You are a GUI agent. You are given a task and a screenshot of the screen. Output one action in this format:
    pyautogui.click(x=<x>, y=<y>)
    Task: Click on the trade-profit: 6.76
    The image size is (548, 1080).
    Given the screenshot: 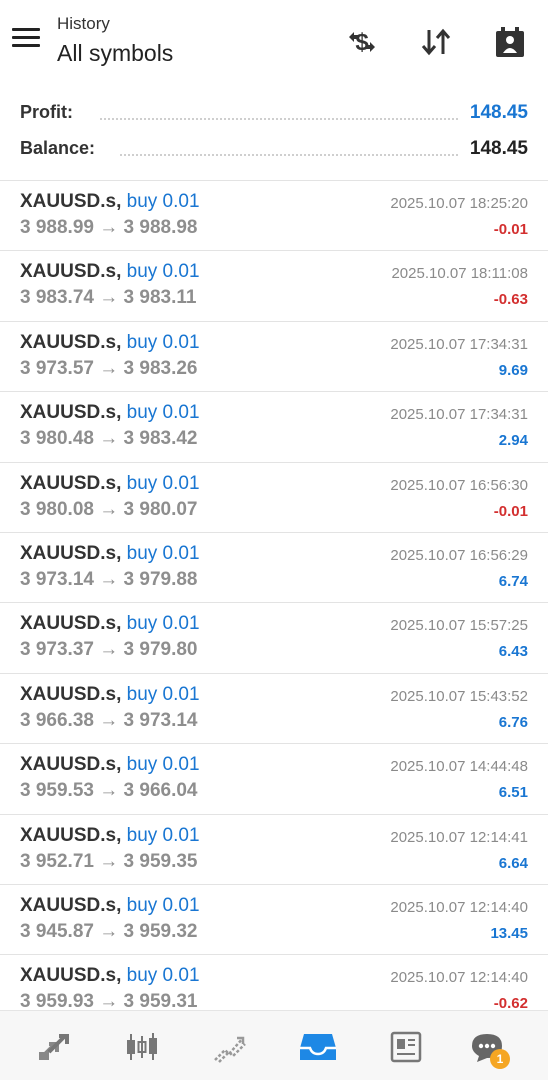 What is the action you would take?
    pyautogui.click(x=513, y=722)
    